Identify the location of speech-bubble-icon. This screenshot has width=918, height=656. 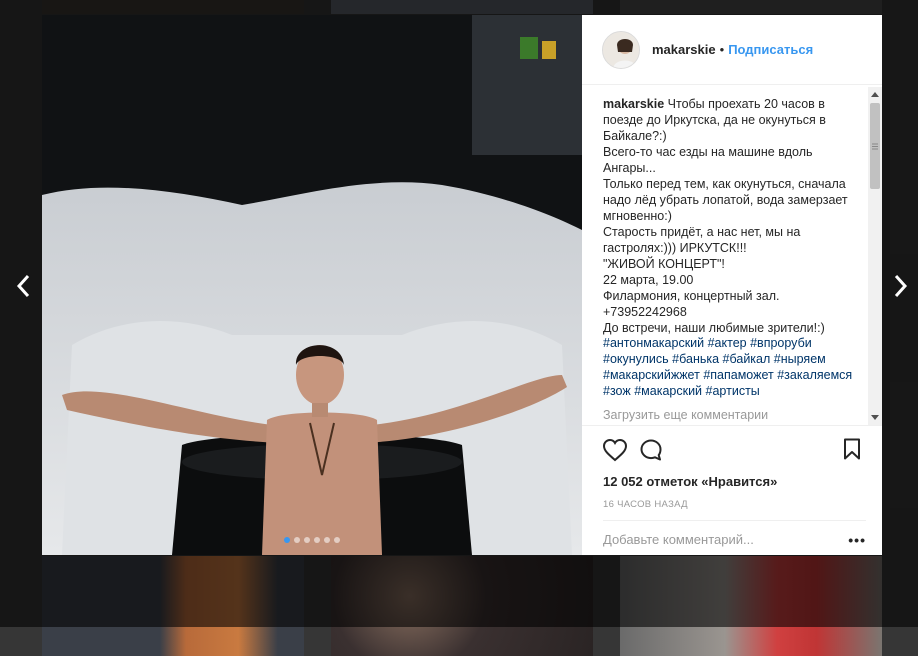
(651, 450).